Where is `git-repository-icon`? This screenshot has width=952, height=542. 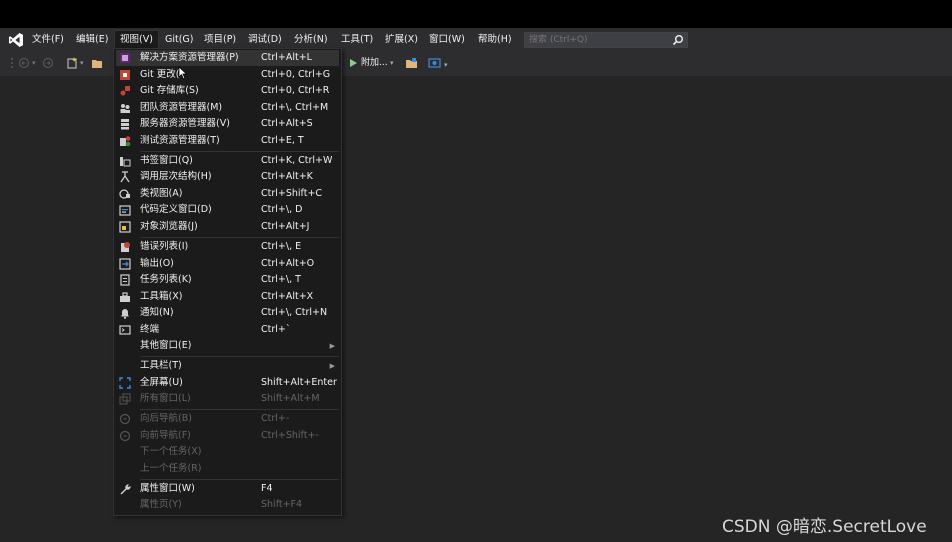 git-repository-icon is located at coordinates (125, 91).